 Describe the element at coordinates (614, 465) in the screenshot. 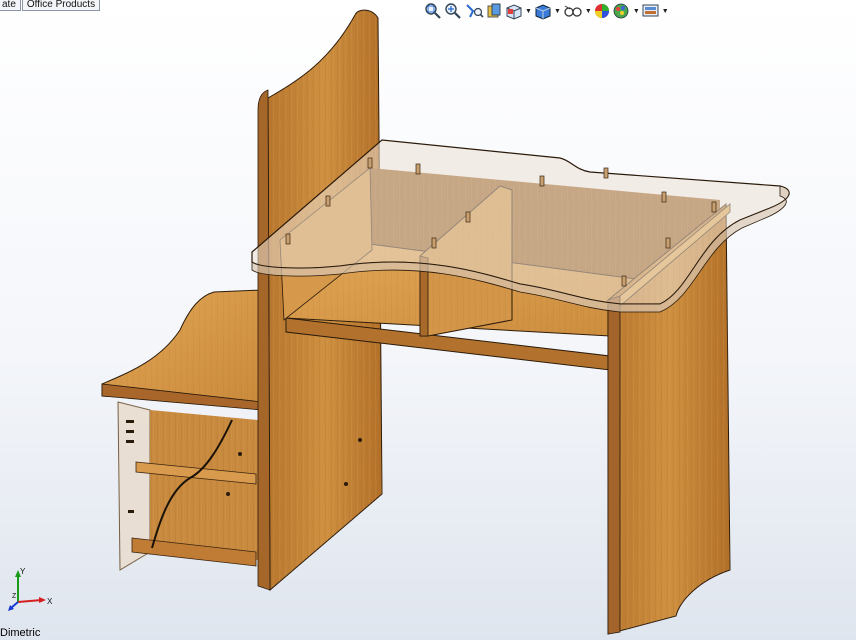

I see `desk-right-leg-edge` at that location.